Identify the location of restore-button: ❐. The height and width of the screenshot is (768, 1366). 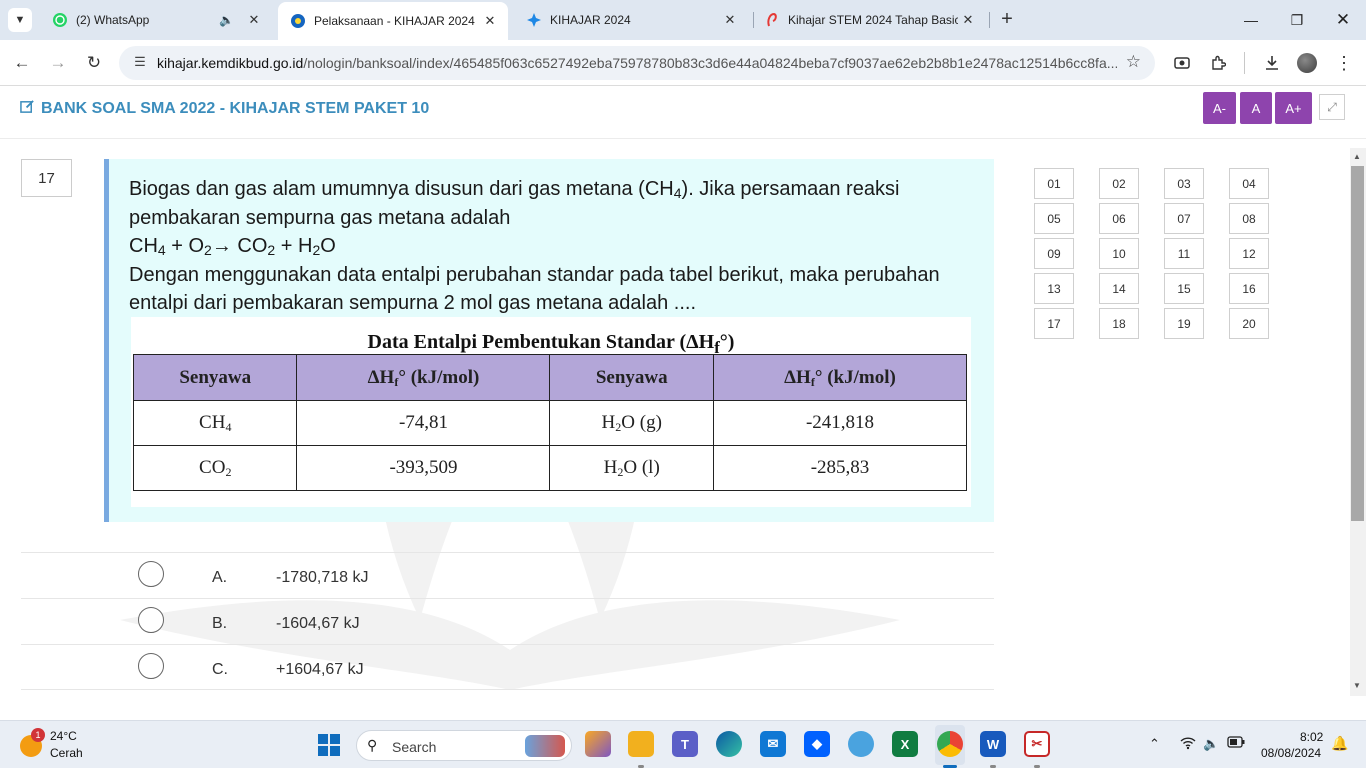
(1297, 20).